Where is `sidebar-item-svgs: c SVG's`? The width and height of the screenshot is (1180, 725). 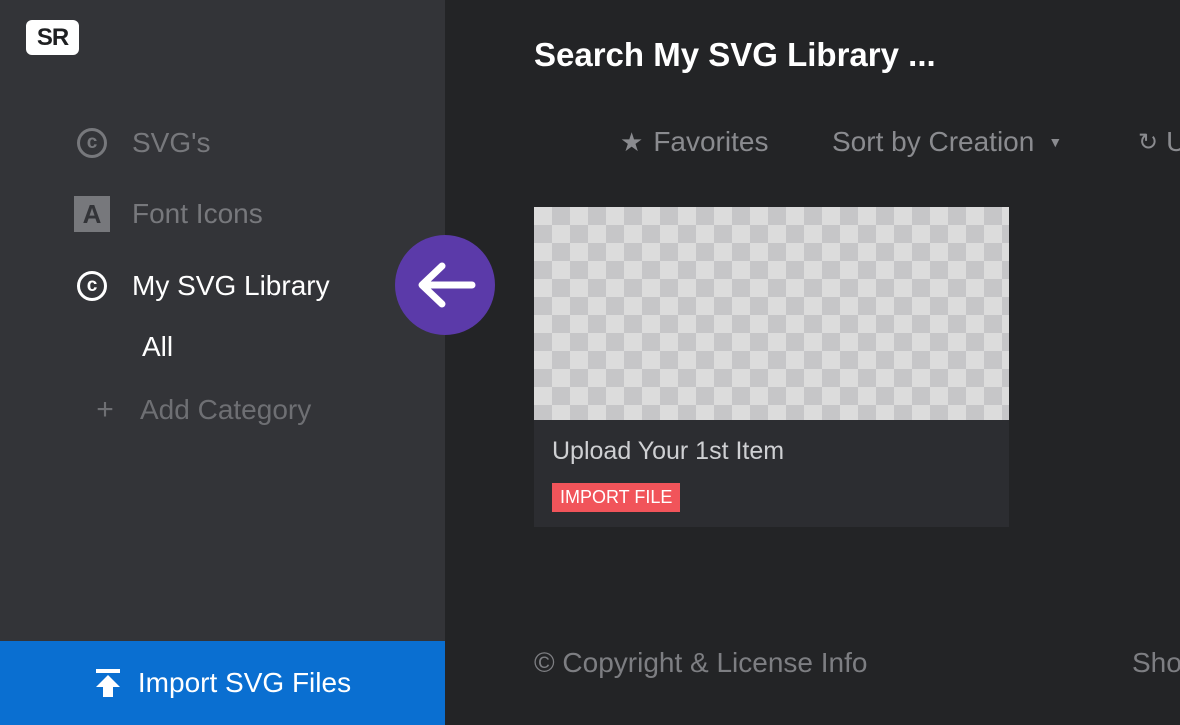
sidebar-item-svgs: c SVG's is located at coordinates (142, 143).